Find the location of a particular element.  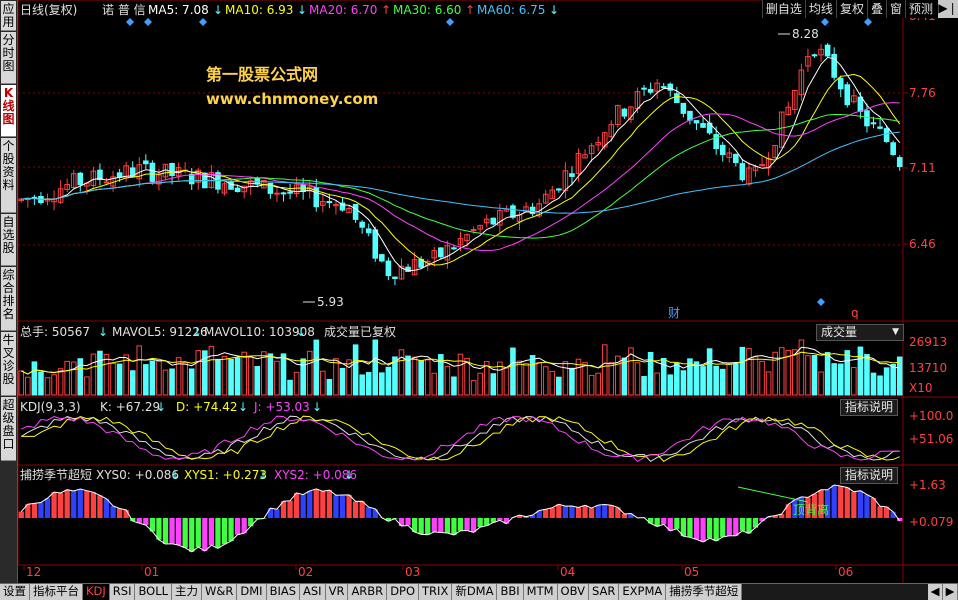

indicator-tab-2: KDJ is located at coordinates (96, 592).